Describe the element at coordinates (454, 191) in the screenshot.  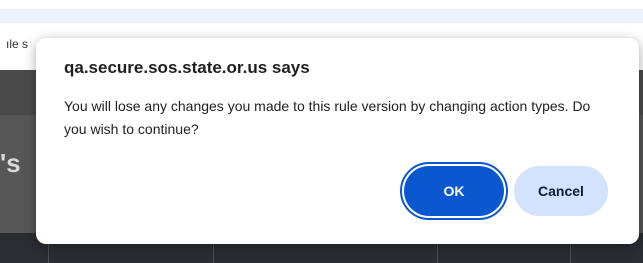
I see `ok-button: OK` at that location.